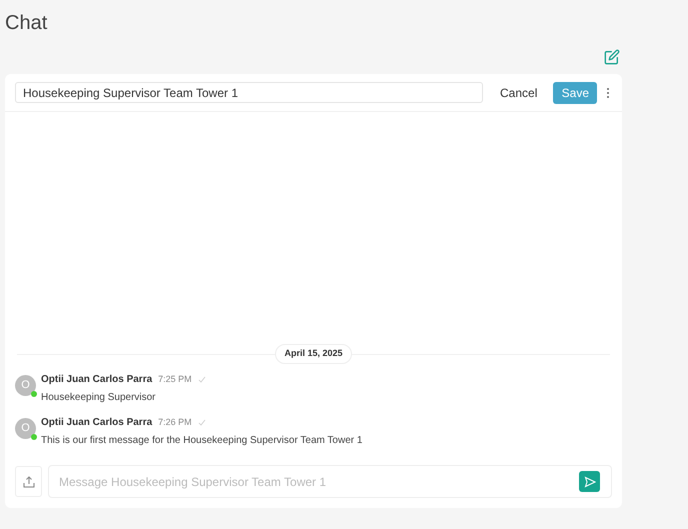  Describe the element at coordinates (175, 422) in the screenshot. I see `message-time: 7:26 PM` at that location.